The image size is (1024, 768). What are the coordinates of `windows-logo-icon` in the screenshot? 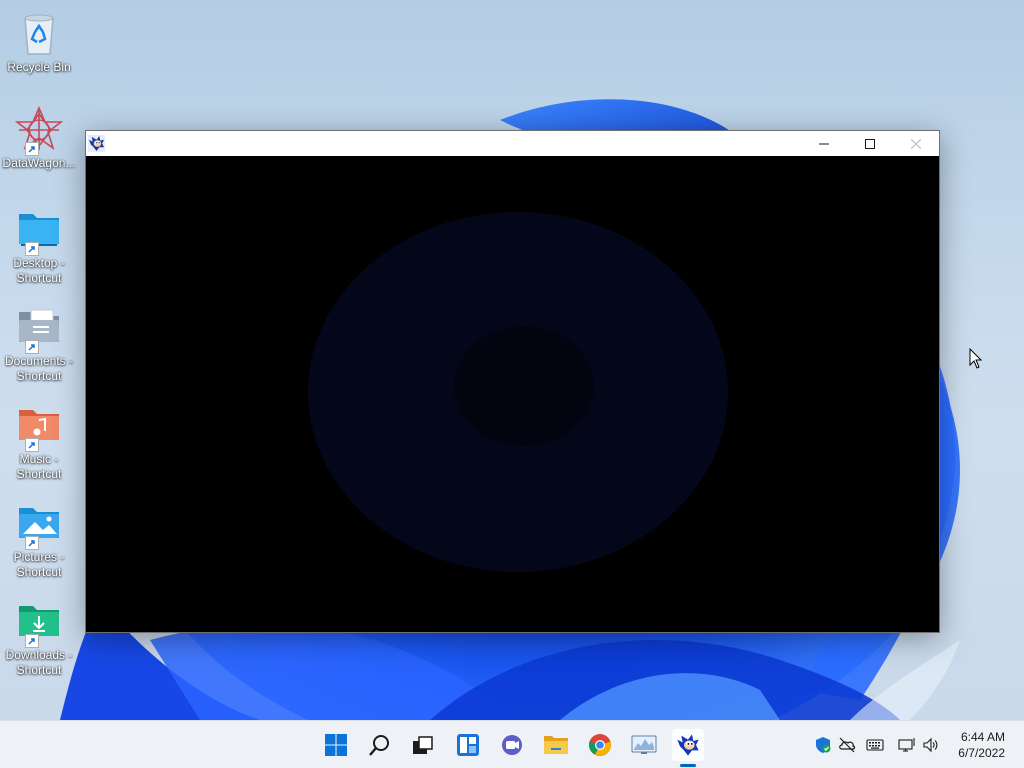 It's located at (336, 745).